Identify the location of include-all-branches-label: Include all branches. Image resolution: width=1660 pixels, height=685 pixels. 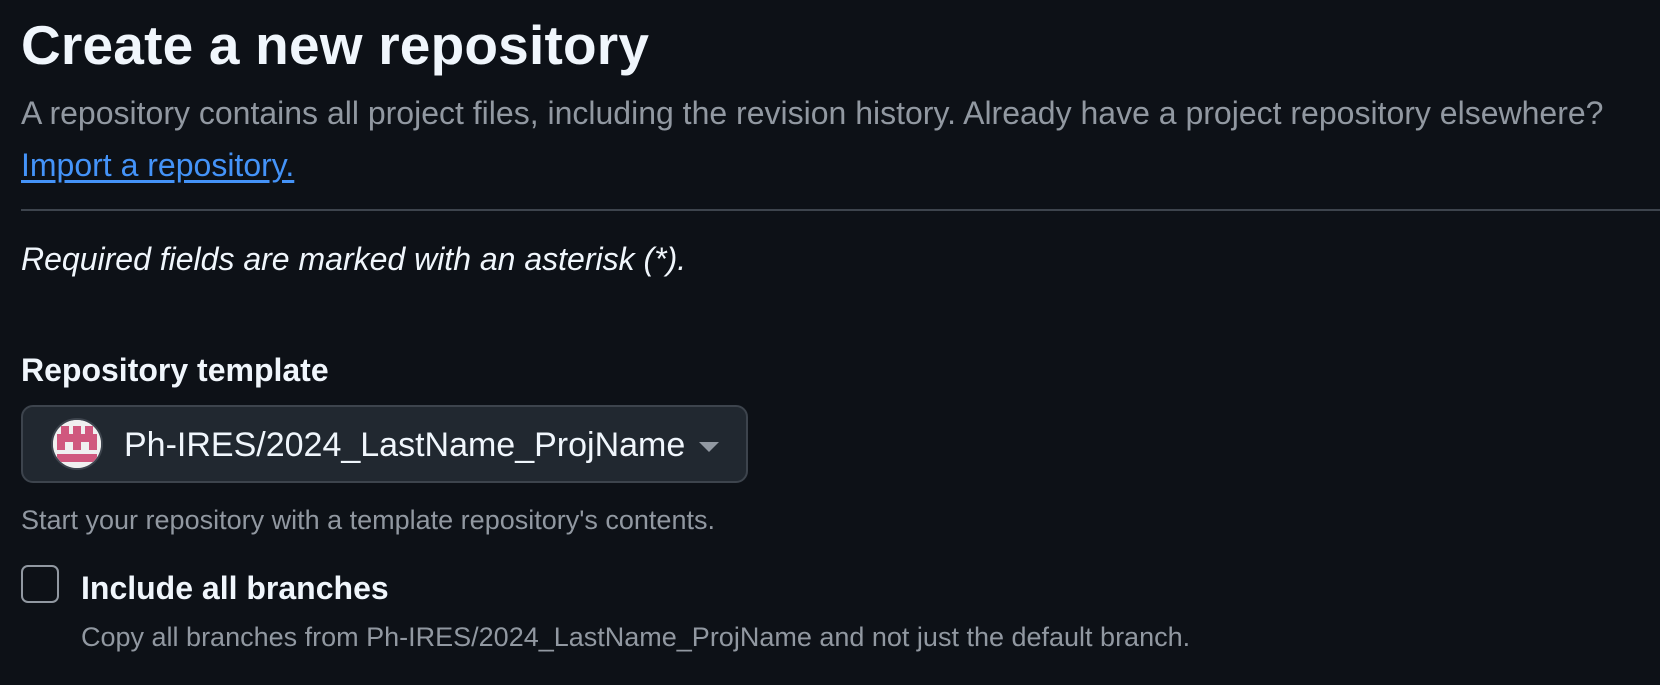
(235, 588).